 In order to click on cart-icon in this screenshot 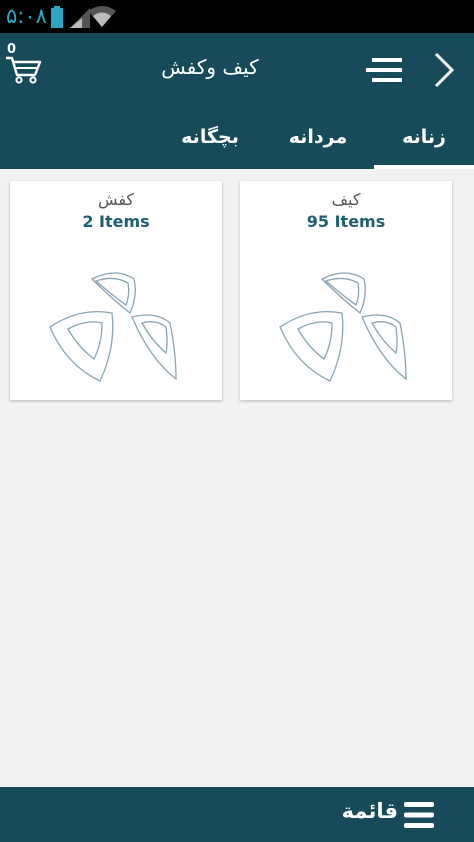, I will do `click(24, 64)`.